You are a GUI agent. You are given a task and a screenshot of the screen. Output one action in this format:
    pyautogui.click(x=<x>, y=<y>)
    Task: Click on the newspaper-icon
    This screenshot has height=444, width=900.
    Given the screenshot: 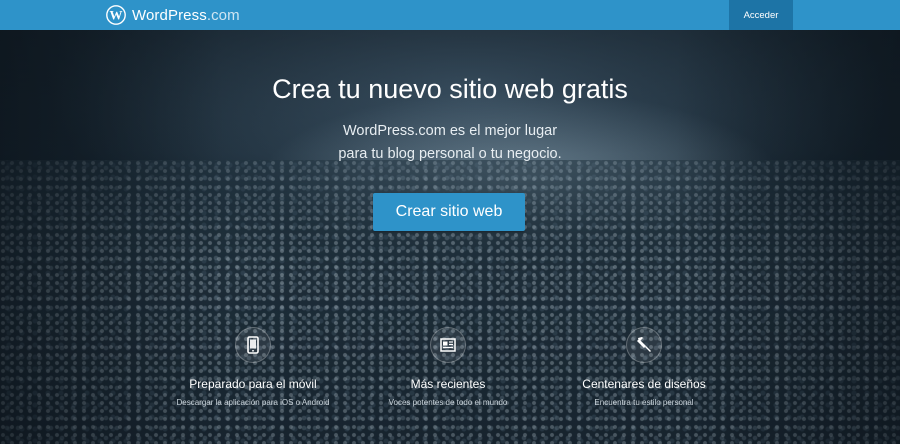 What is the action you would take?
    pyautogui.click(x=448, y=345)
    